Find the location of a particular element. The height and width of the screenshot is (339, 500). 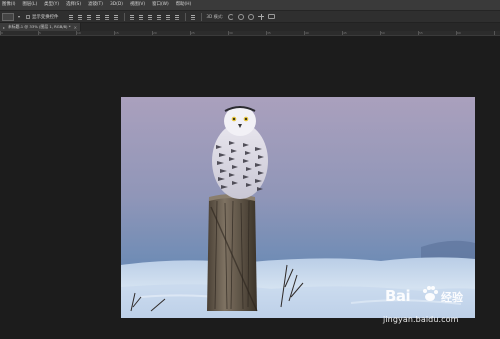

ruler-tick-label: 10 is located at coordinates (79, 33).